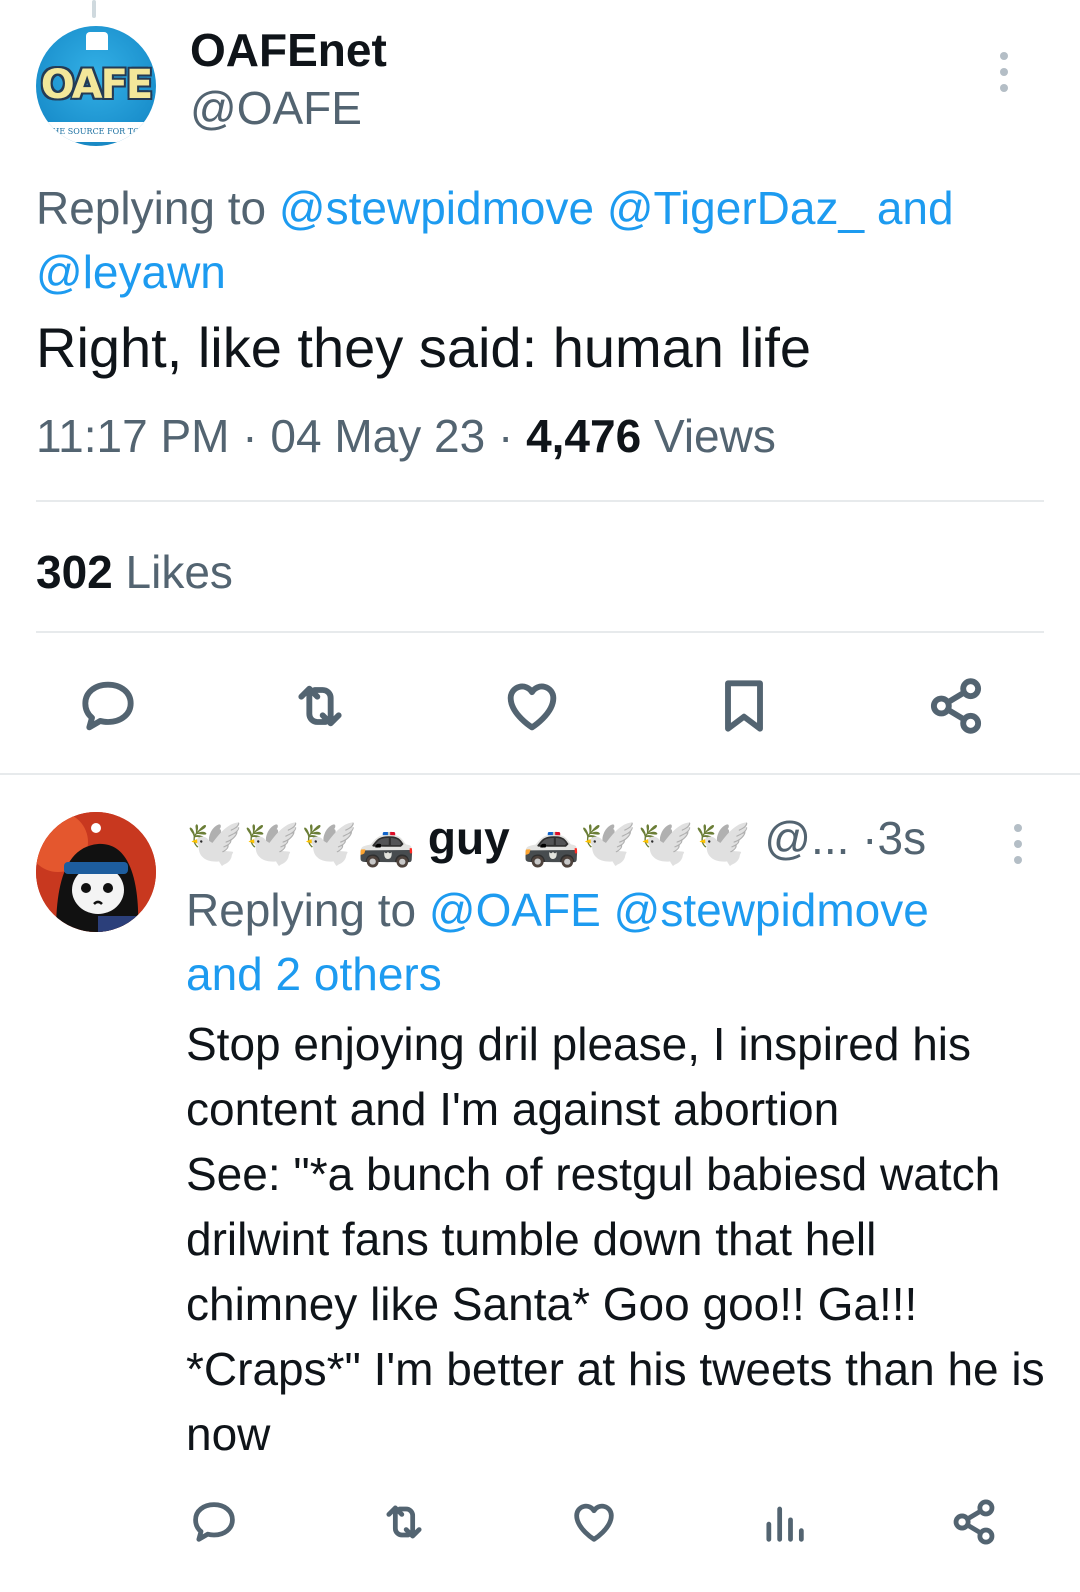 This screenshot has height=1592, width=1080. What do you see at coordinates (515, 910) in the screenshot?
I see `mention-link: @OAFE` at bounding box center [515, 910].